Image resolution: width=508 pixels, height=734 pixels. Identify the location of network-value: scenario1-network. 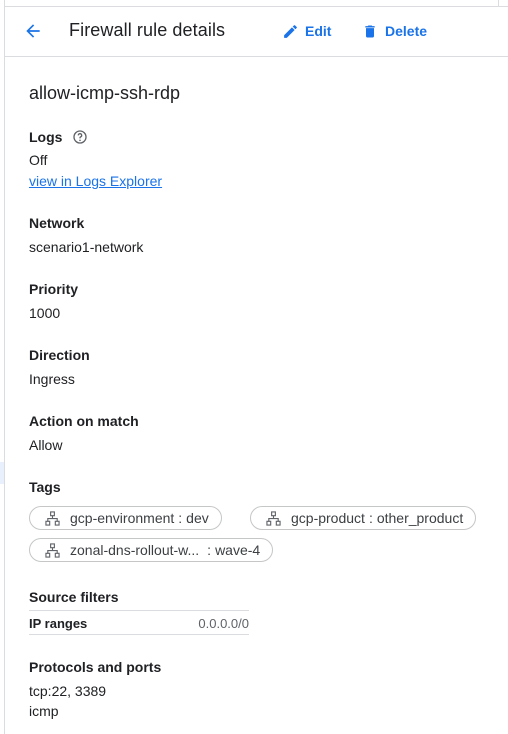
(86, 247).